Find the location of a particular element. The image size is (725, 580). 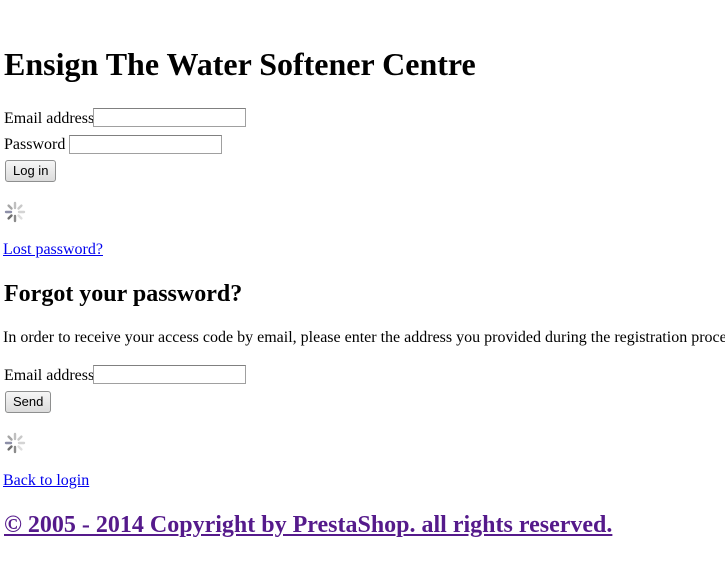

login-email-label: Email address is located at coordinates (49, 118).